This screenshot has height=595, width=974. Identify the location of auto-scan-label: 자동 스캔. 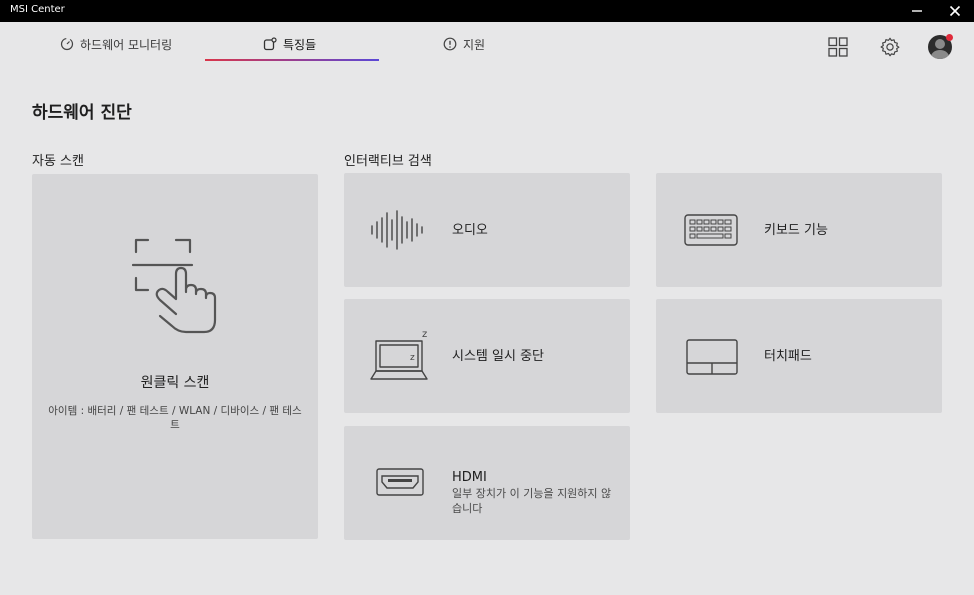
(58, 161).